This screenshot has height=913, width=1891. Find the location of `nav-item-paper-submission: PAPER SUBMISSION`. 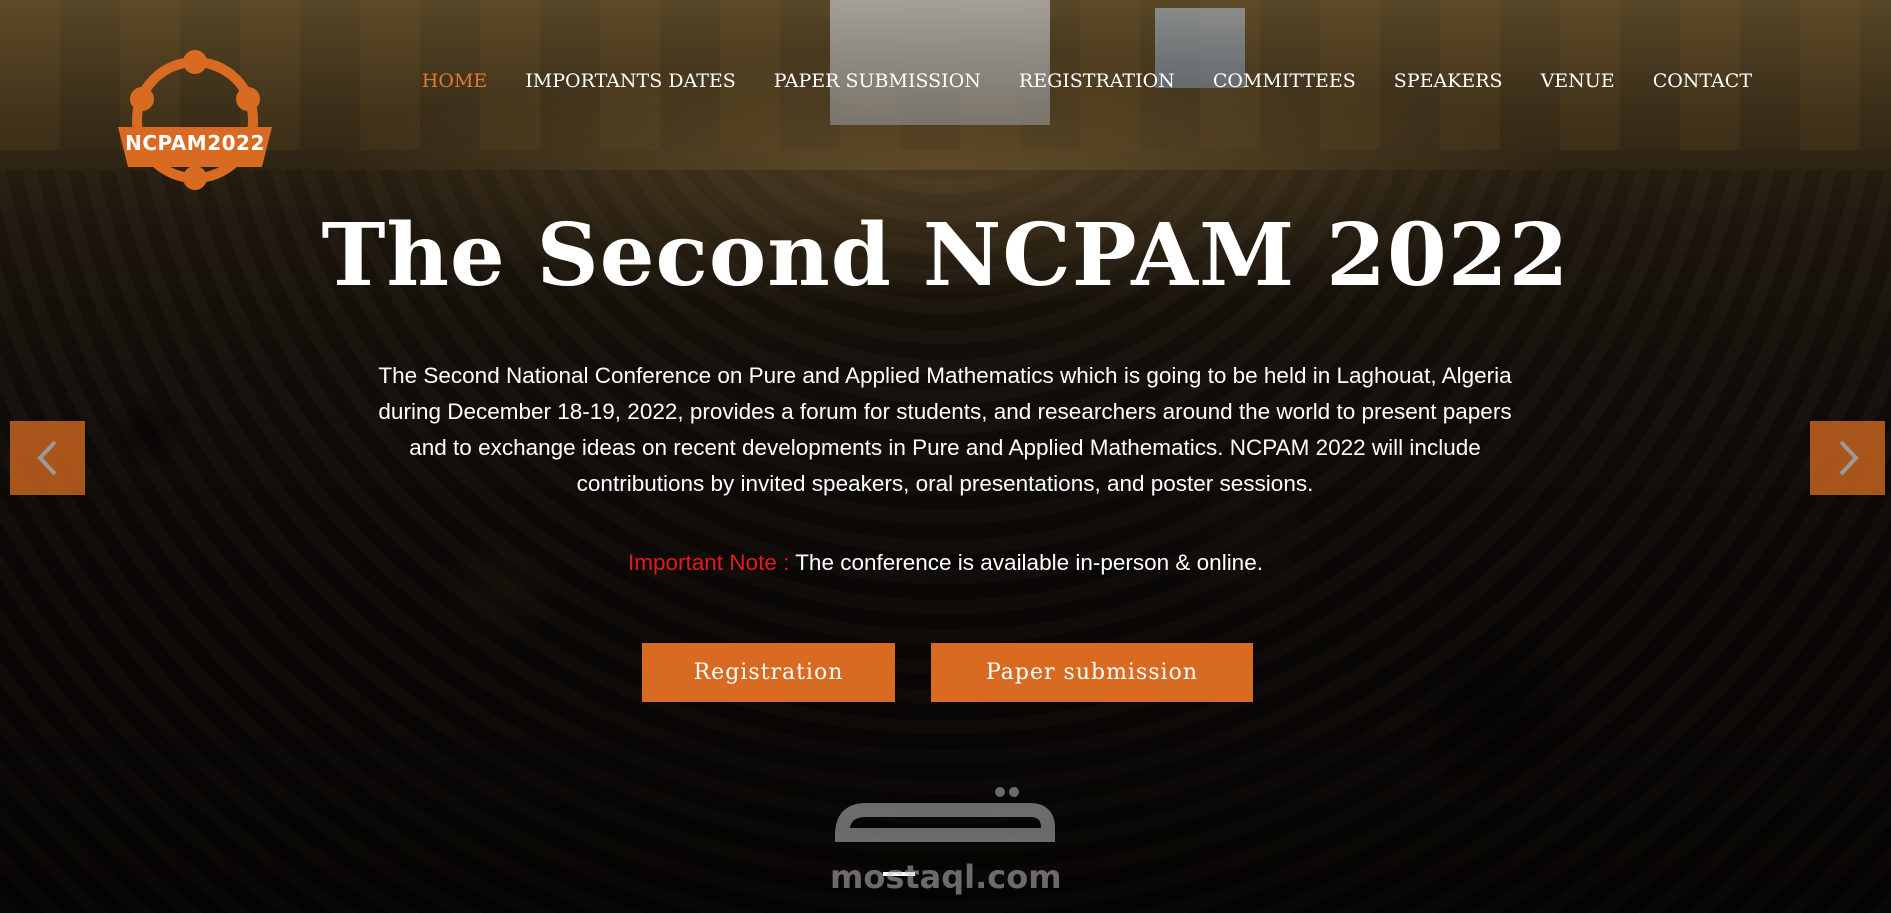

nav-item-paper-submission: PAPER SUBMISSION is located at coordinates (877, 81).